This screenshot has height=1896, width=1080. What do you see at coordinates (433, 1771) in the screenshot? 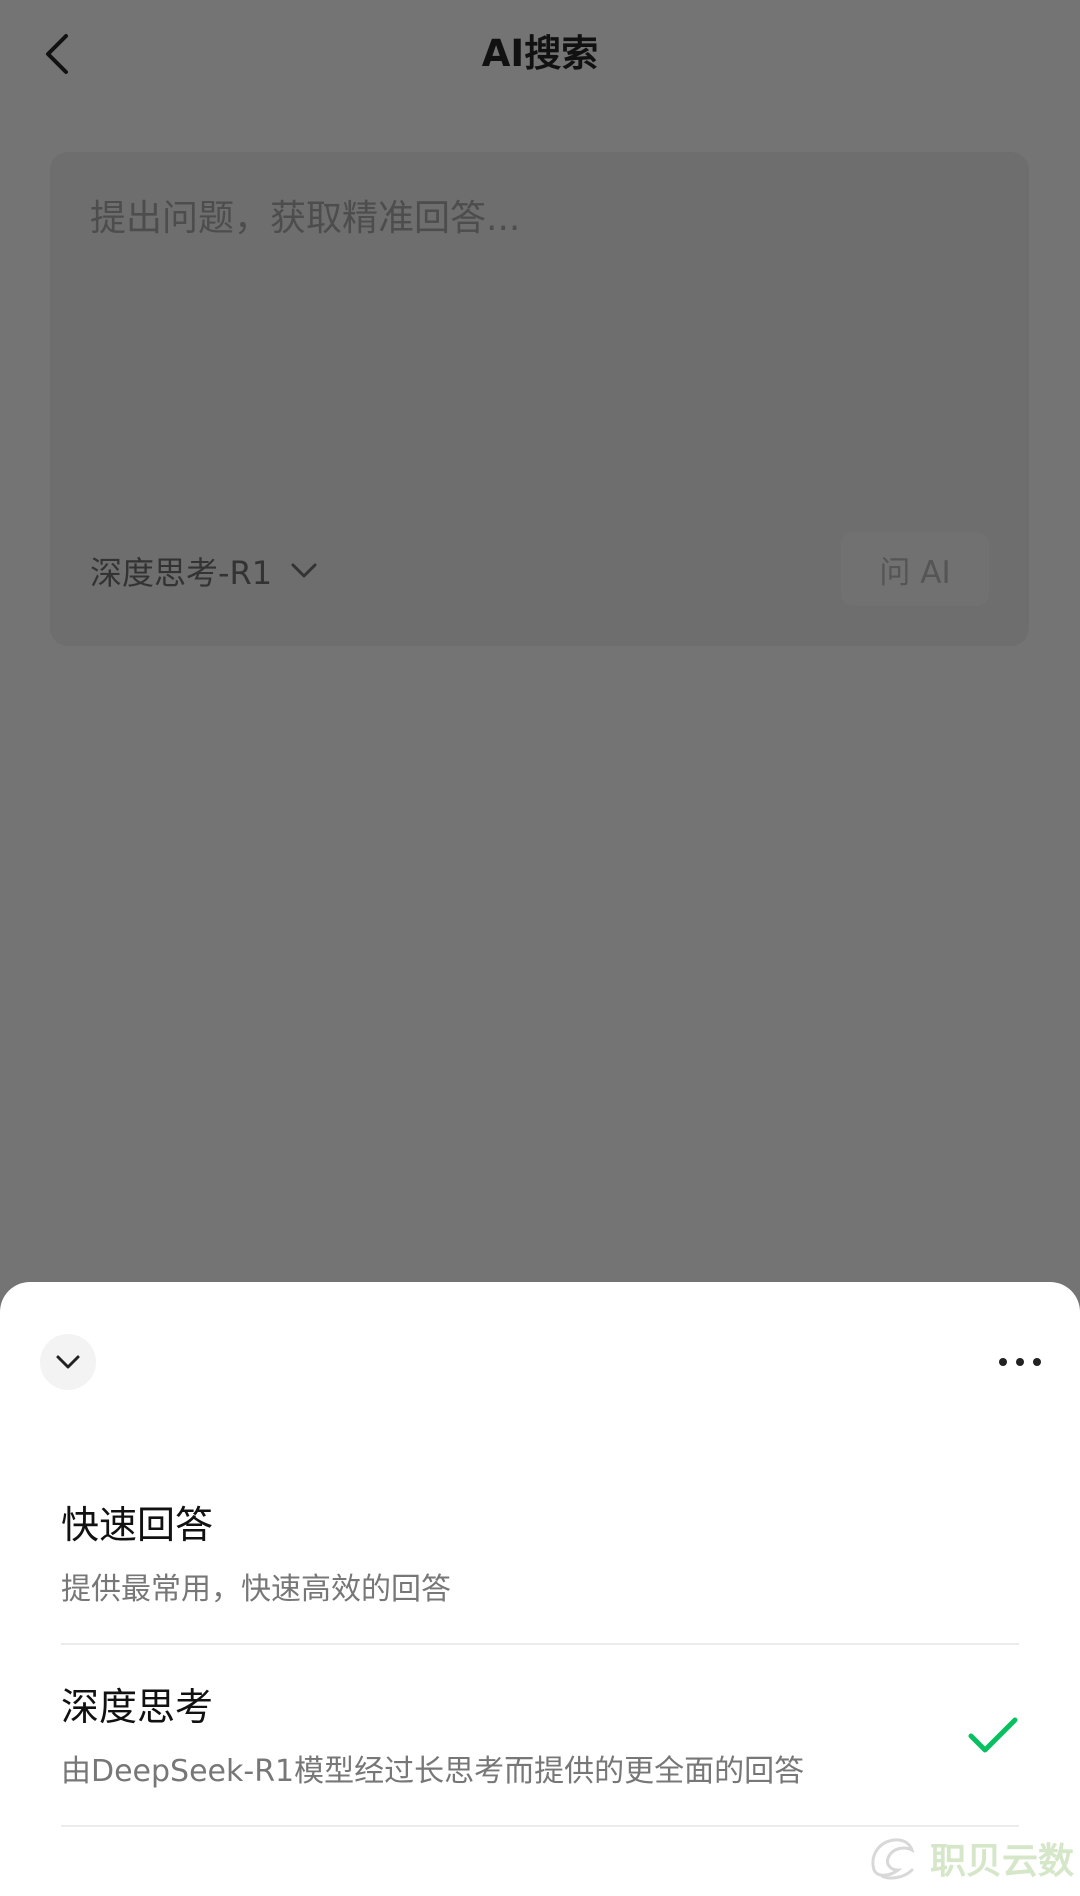
I see `option-description: 由DeepSeek-R1模型经过长思考而提供的更全面的回答` at bounding box center [433, 1771].